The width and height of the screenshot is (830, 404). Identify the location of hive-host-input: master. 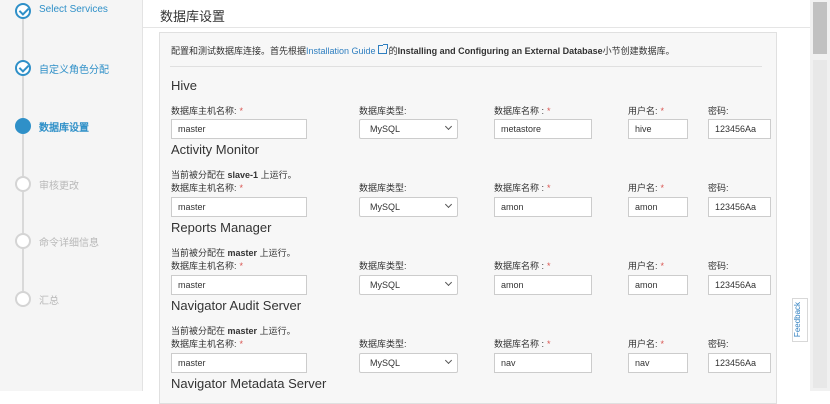
(239, 129).